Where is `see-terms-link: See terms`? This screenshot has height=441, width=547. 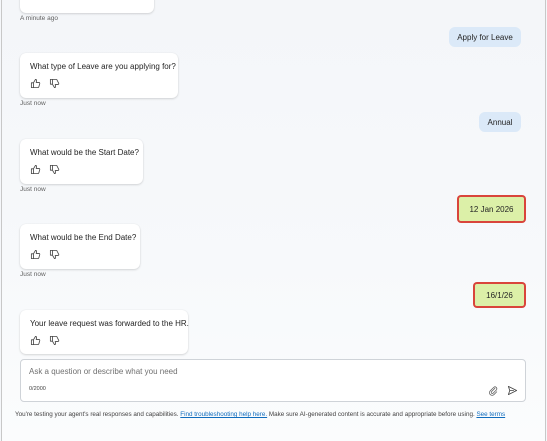 see-terms-link: See terms is located at coordinates (490, 414).